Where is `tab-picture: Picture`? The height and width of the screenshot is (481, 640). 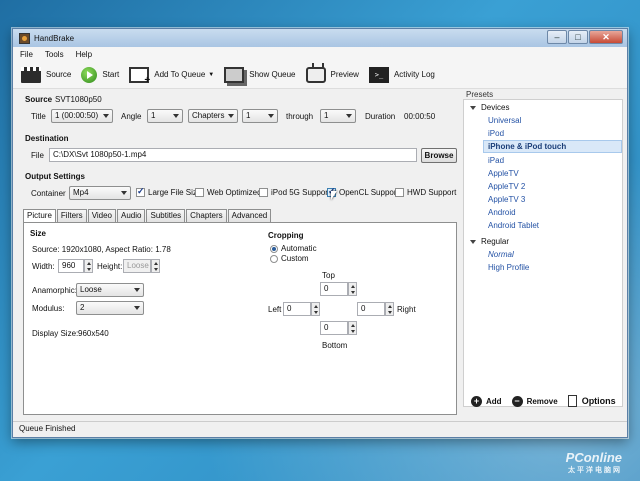
tab-picture: Picture is located at coordinates (39, 216).